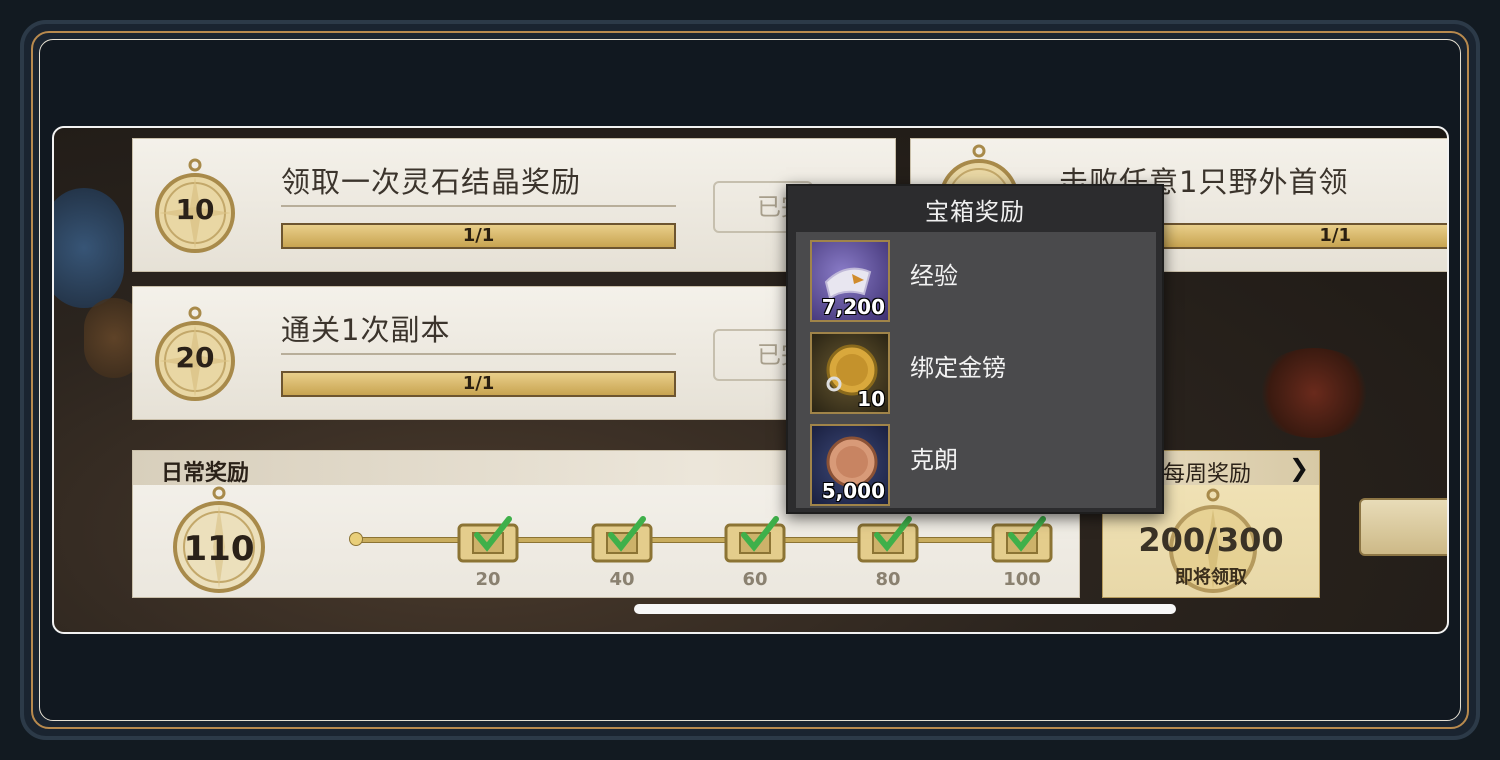 This screenshot has width=1500, height=760. I want to click on list-item: 10 绑定金镑, so click(976, 370).